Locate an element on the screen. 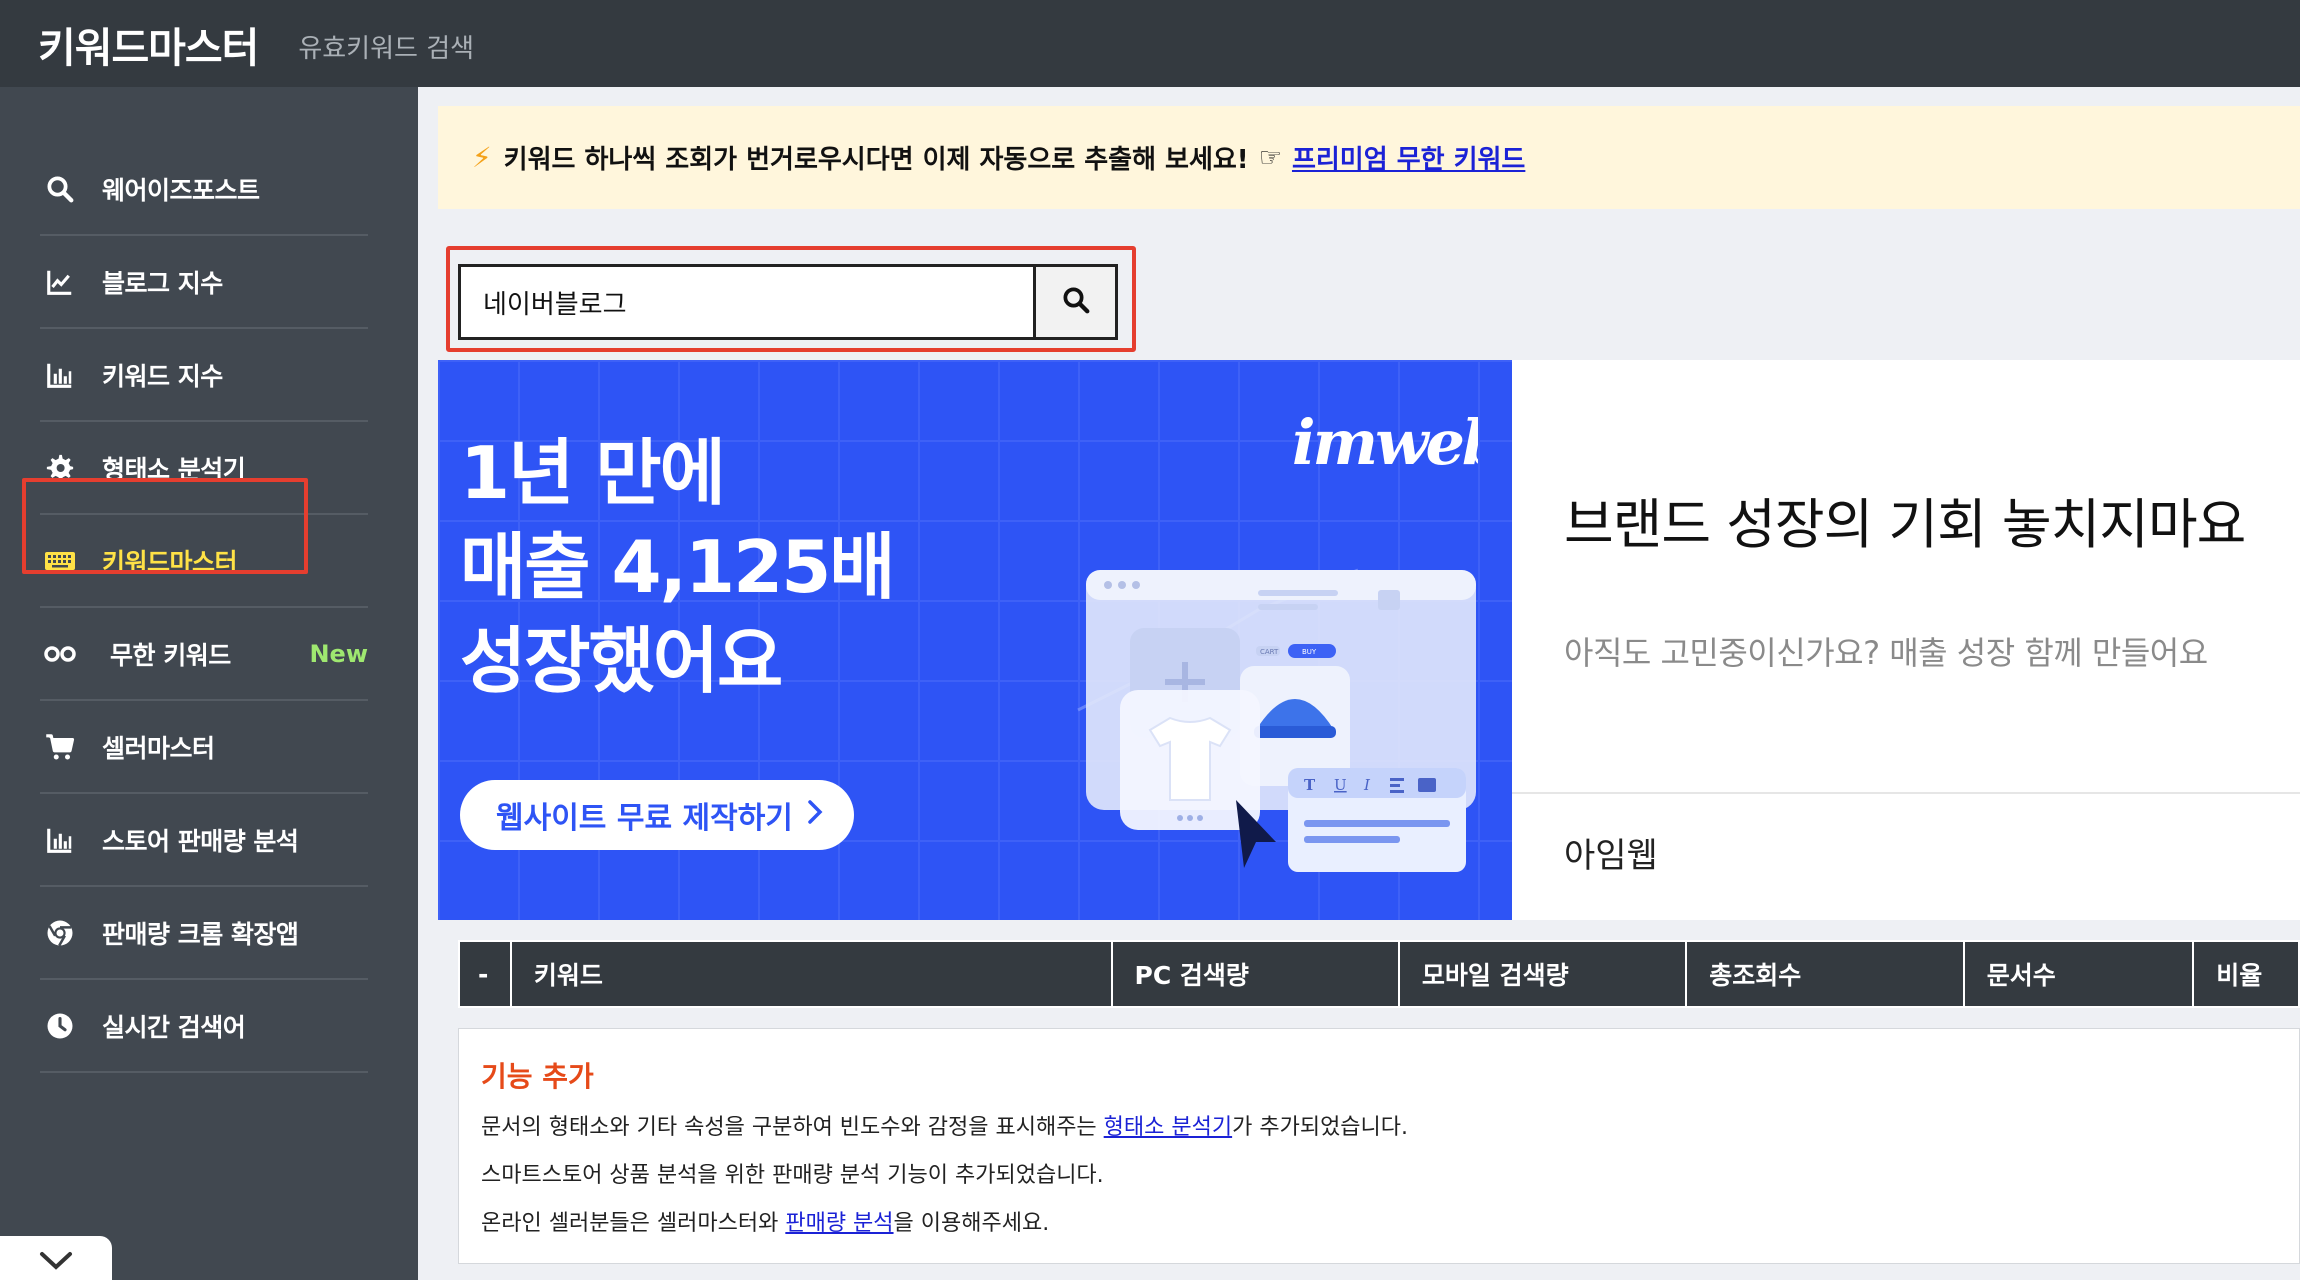 This screenshot has width=2300, height=1280. search-button is located at coordinates (1074, 302).